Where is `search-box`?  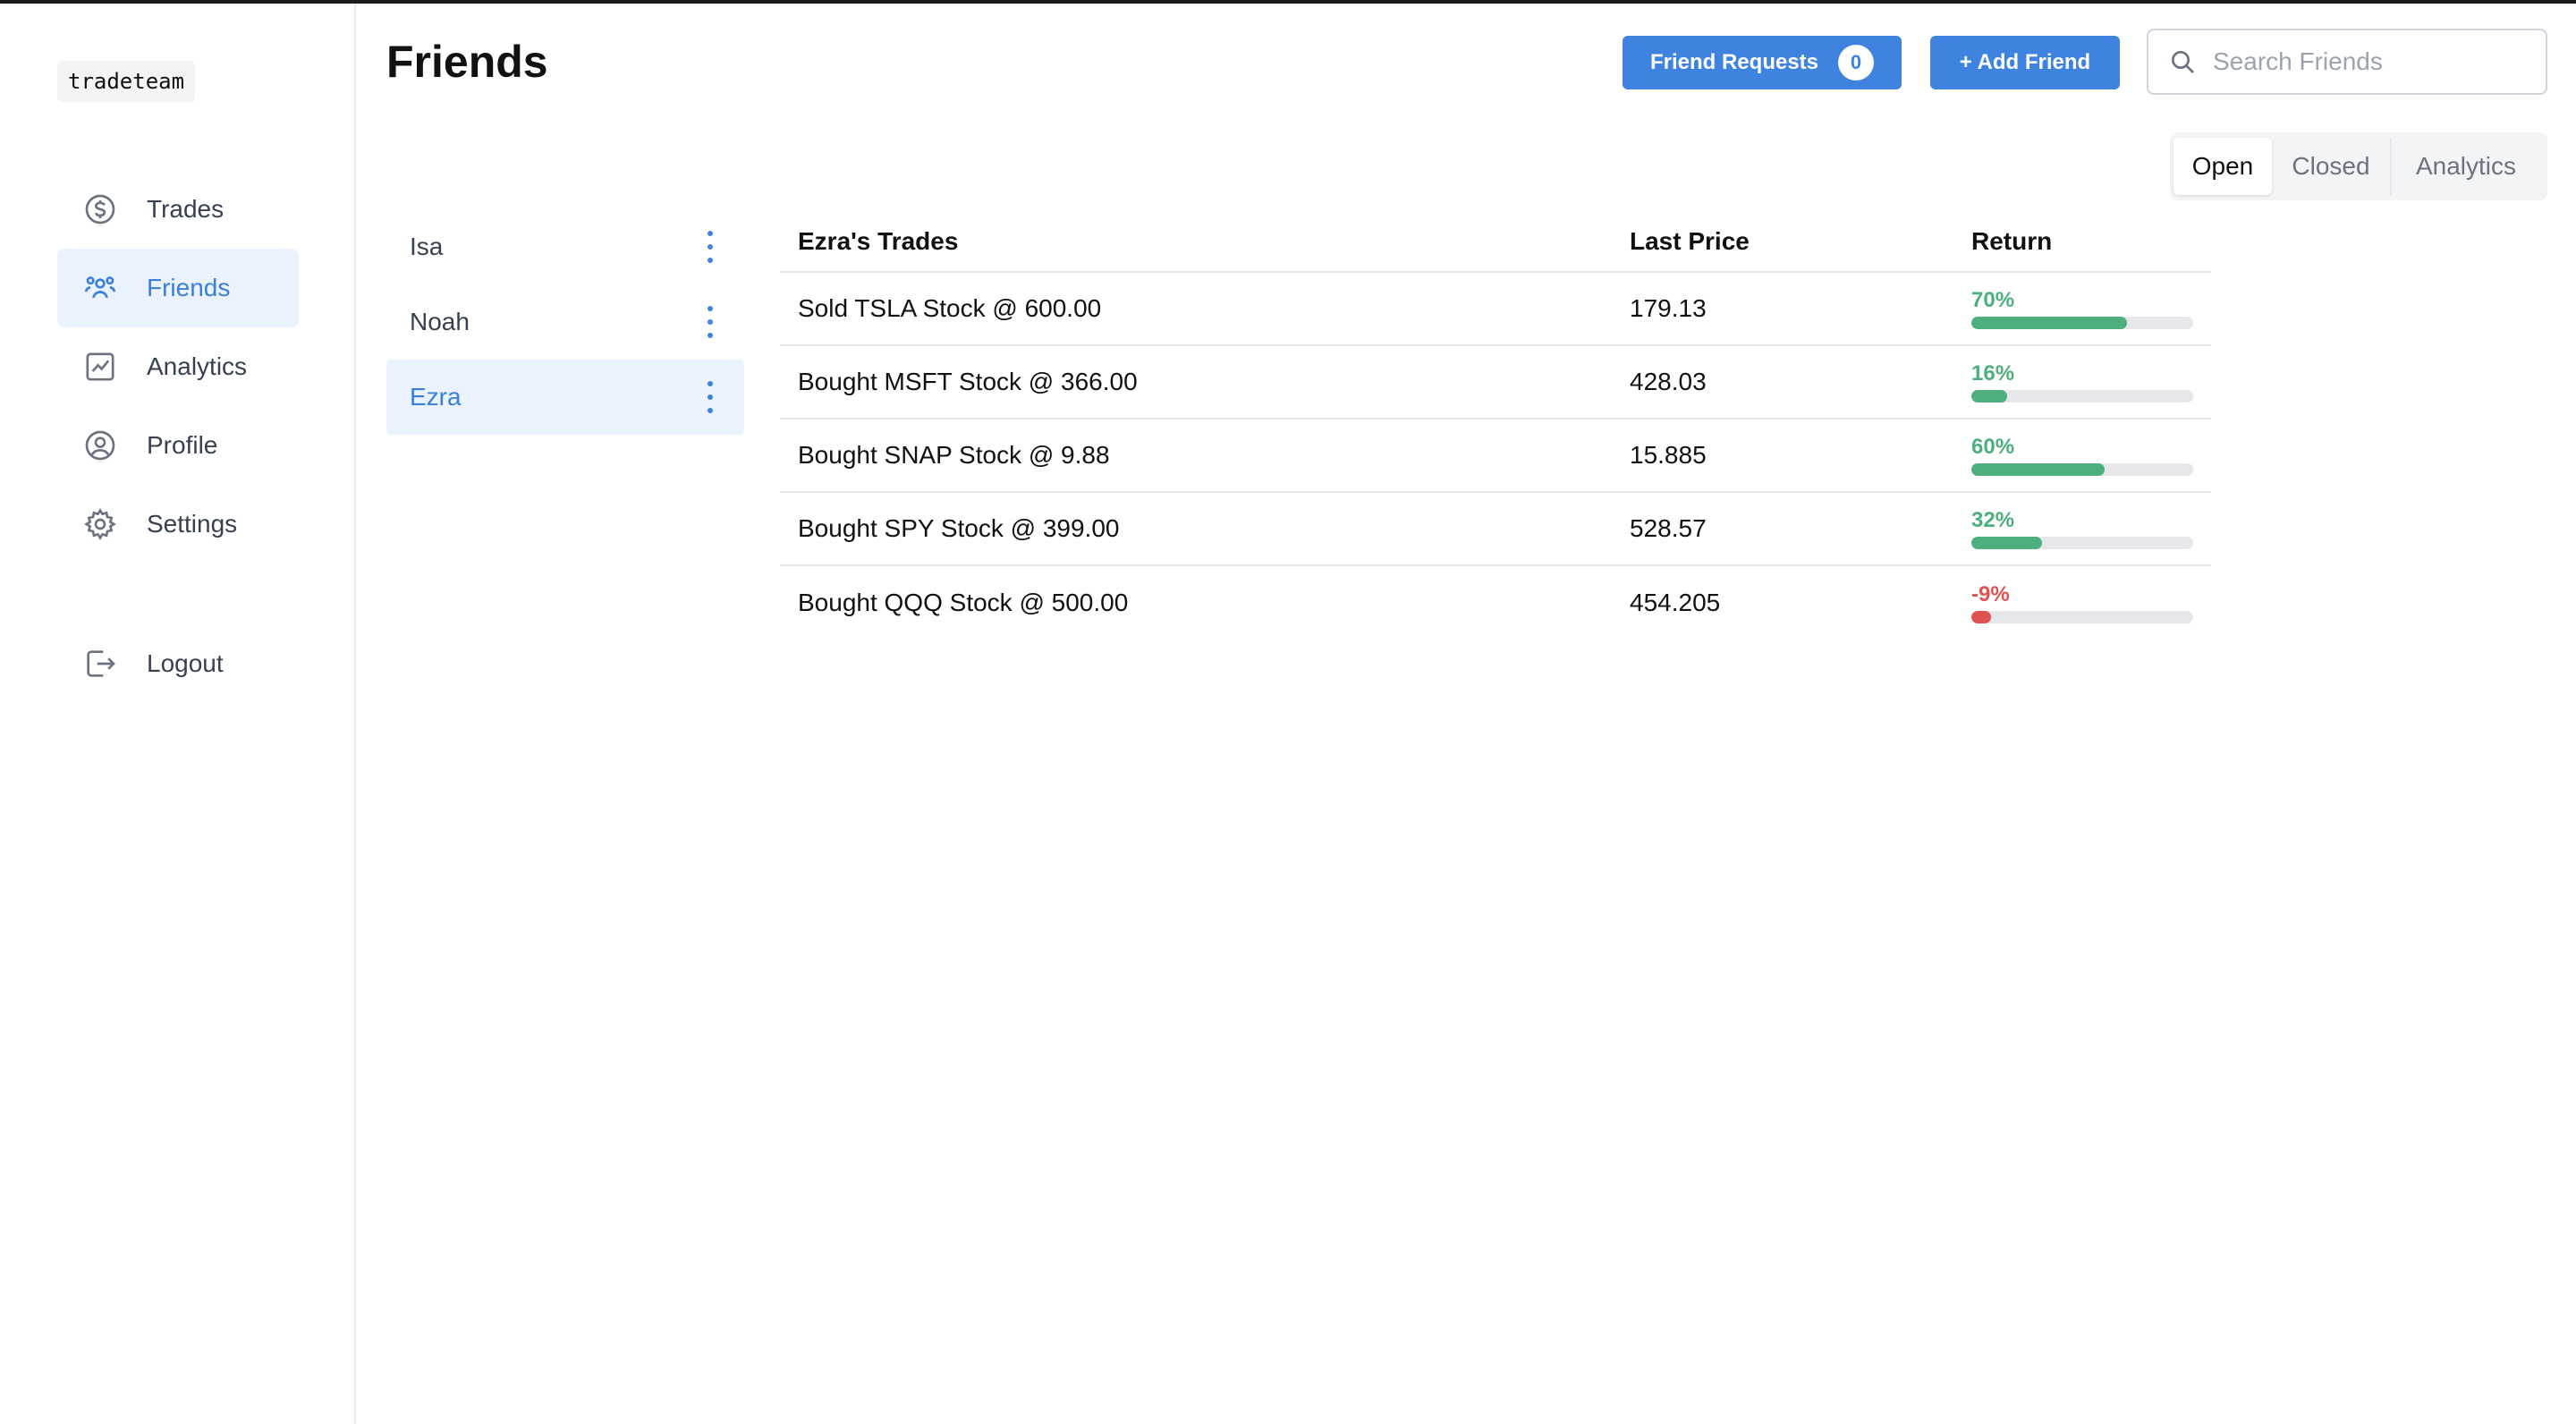 search-box is located at coordinates (2347, 62).